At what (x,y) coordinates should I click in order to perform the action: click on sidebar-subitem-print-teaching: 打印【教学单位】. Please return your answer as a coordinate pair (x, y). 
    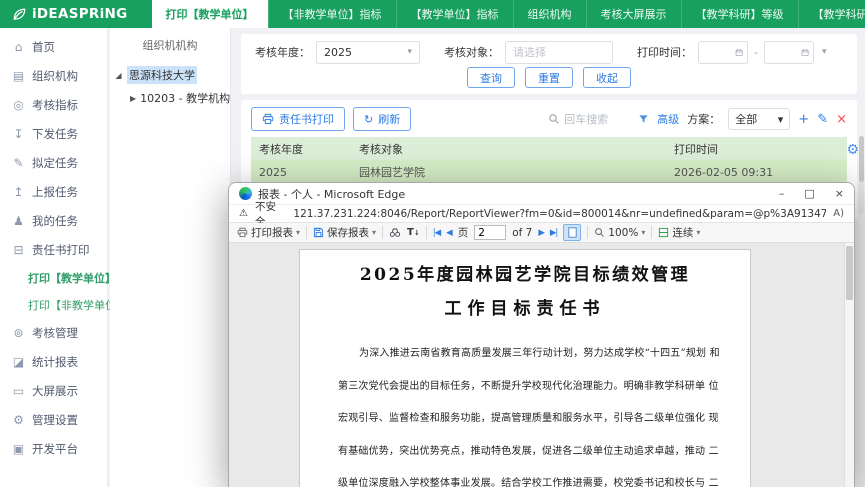
    Looking at the image, I should click on (58, 277).